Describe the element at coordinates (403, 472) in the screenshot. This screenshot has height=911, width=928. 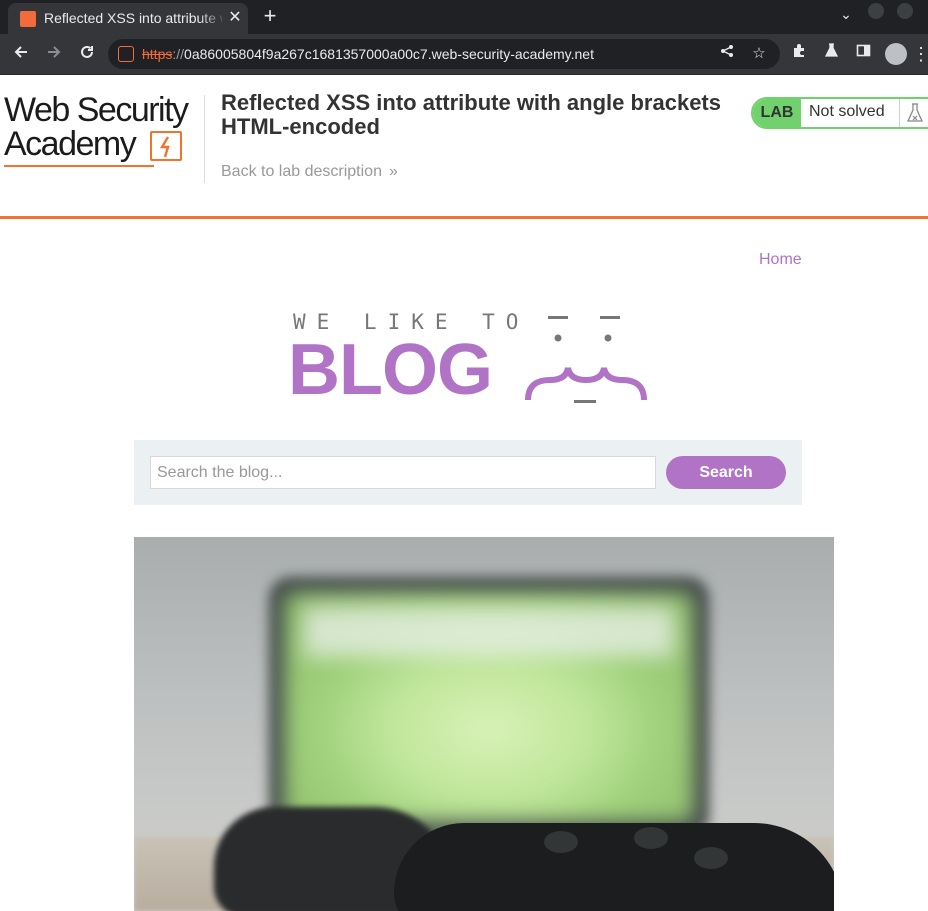
I see `search-input` at that location.